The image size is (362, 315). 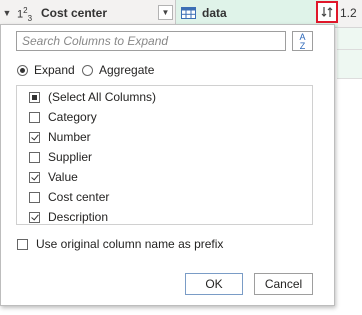 I want to click on whole-number-type-icon: 123, so click(x=24, y=14).